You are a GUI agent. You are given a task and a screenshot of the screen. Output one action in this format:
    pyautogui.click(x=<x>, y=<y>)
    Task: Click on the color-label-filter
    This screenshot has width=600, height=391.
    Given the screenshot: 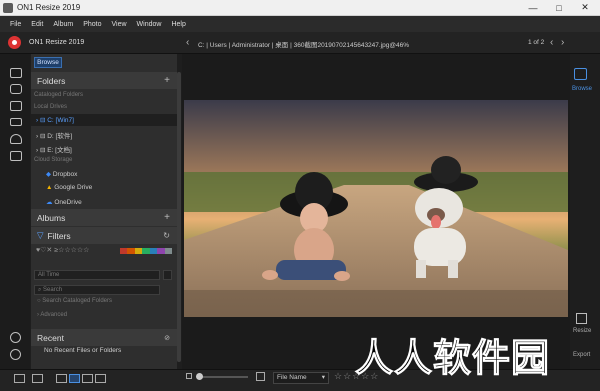 What is the action you would take?
    pyautogui.click(x=146, y=251)
    